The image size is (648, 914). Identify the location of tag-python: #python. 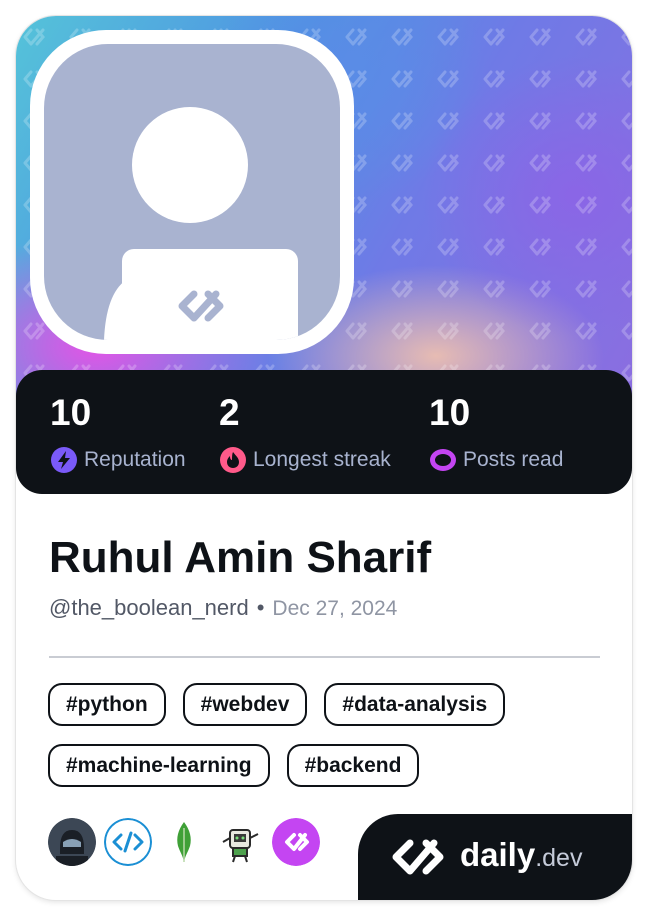
(107, 704).